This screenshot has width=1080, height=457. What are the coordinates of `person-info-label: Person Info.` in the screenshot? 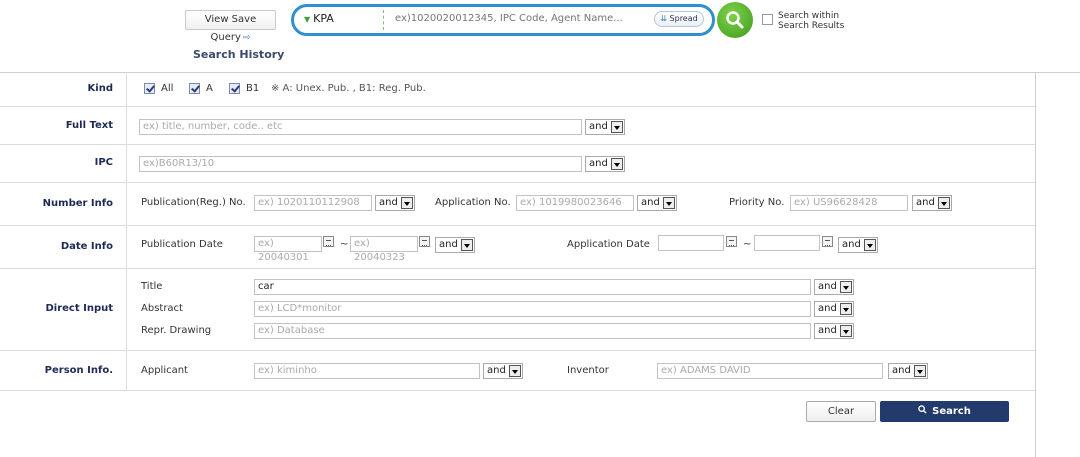 It's located at (63, 370).